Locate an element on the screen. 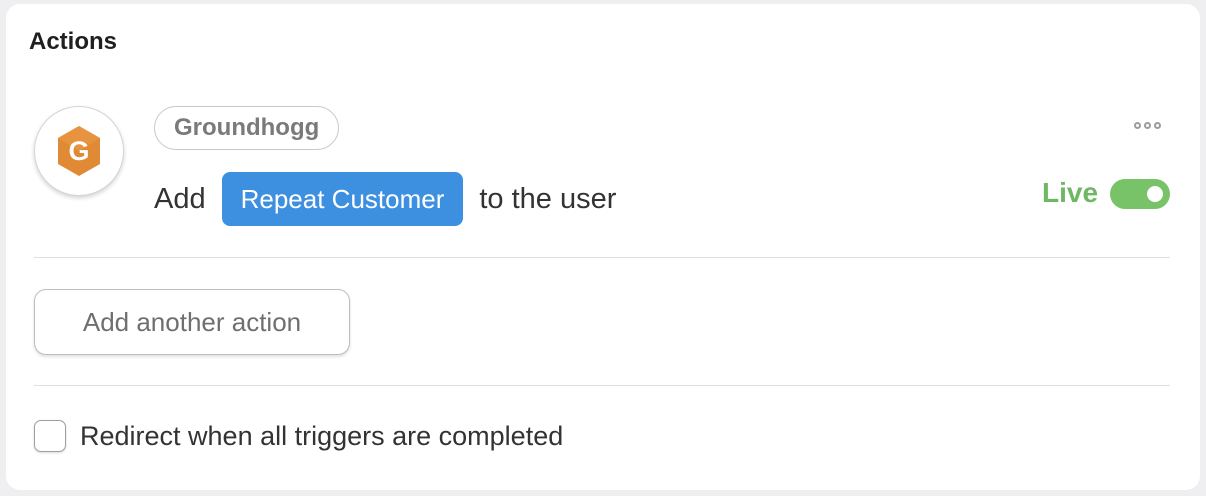 This screenshot has width=1206, height=496. action-suffix: to the user is located at coordinates (548, 198).